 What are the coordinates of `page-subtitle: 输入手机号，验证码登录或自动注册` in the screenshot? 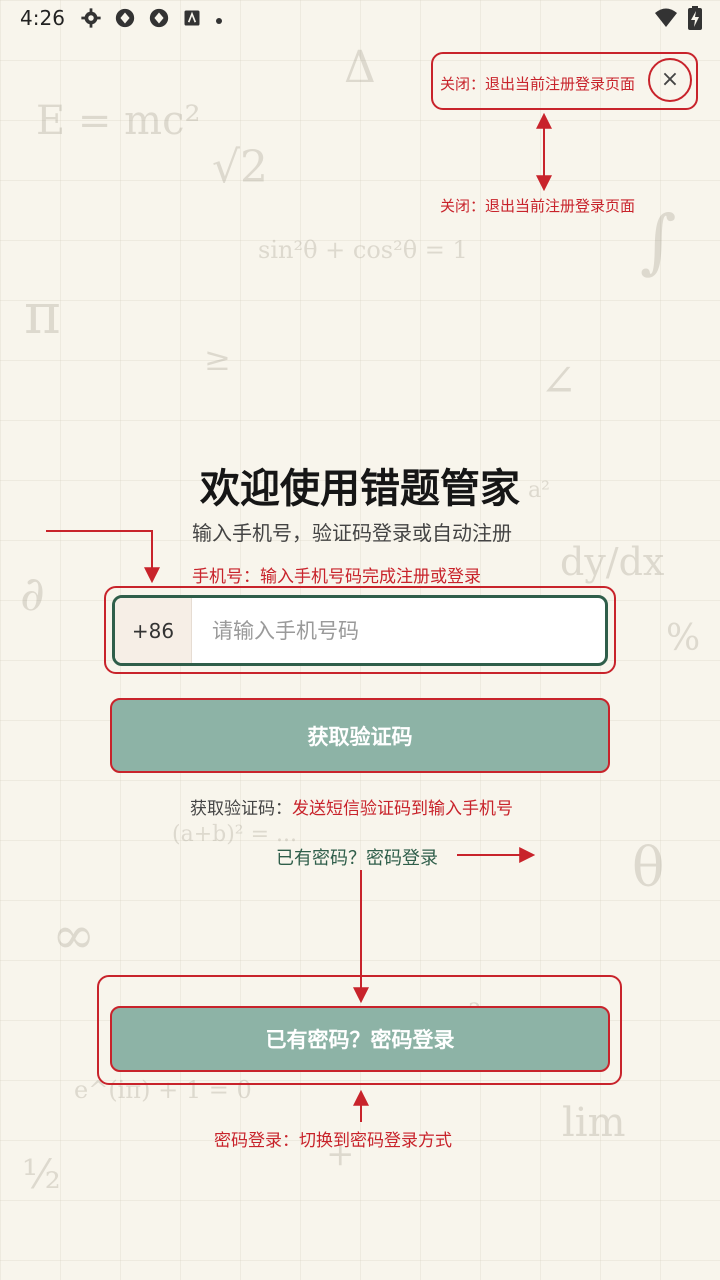 It's located at (352, 533).